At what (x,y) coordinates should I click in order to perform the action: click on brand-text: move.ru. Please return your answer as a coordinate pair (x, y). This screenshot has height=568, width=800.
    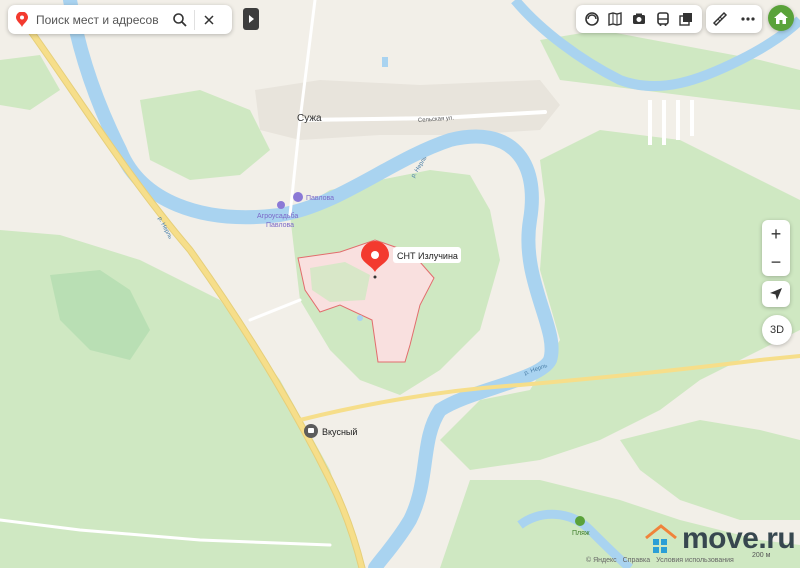
    Looking at the image, I should click on (739, 538).